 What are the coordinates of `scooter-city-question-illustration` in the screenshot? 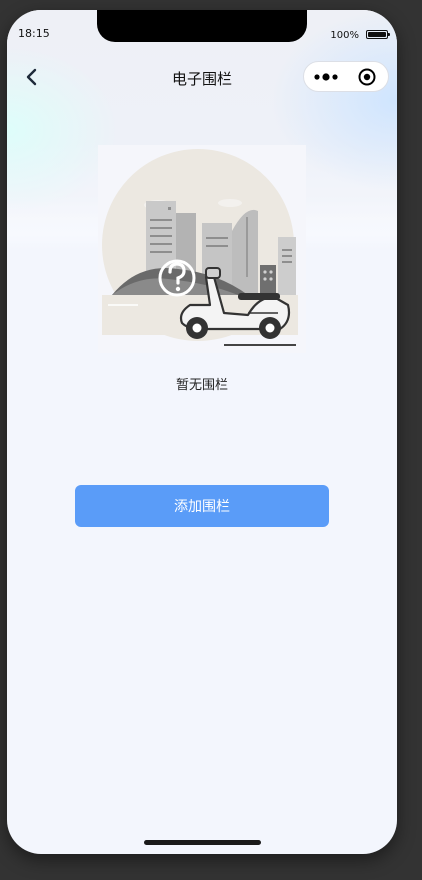 It's located at (202, 249).